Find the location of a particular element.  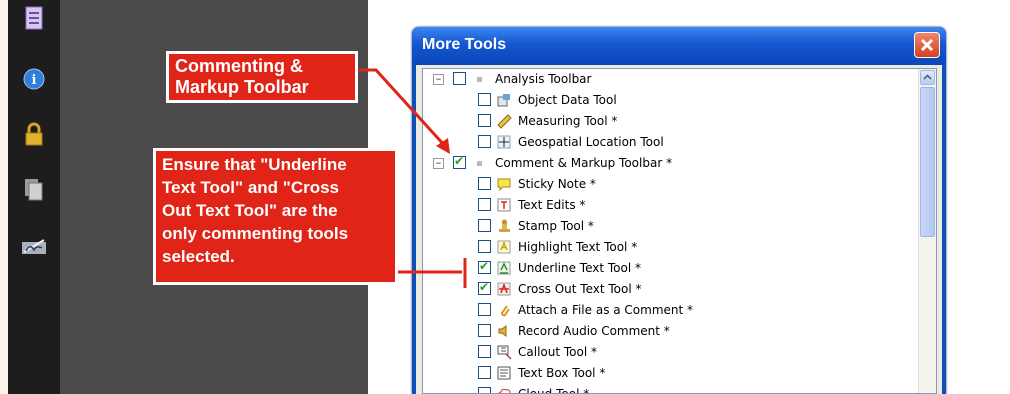

annotation-arrows is located at coordinates (412, 178).